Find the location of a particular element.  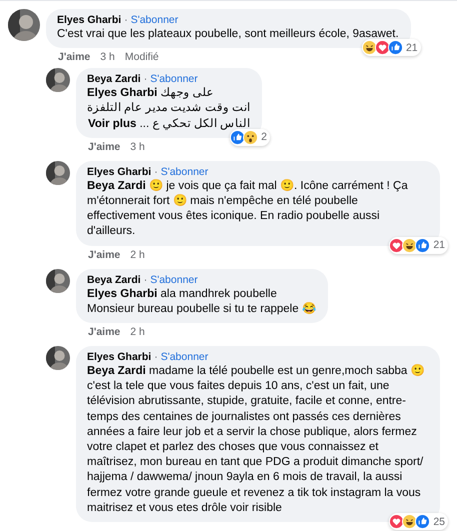

comment-text: Monsieur bureau poubelle si tu te rappele 😂 is located at coordinates (201, 309).